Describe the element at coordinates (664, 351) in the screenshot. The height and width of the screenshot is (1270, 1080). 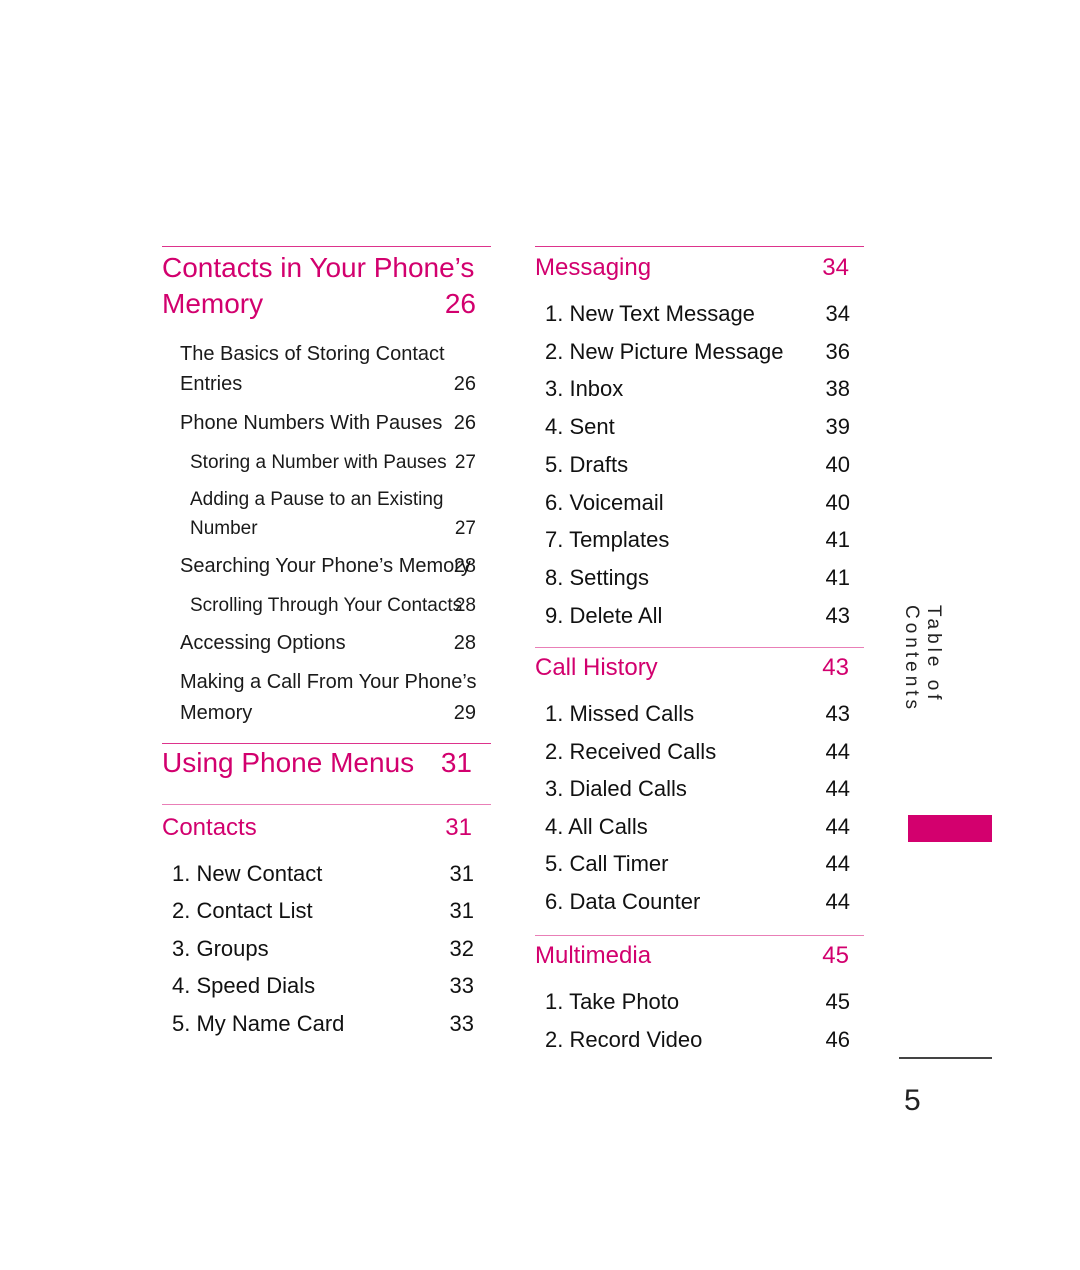
I see `item-label: 2. New Picture Message` at that location.